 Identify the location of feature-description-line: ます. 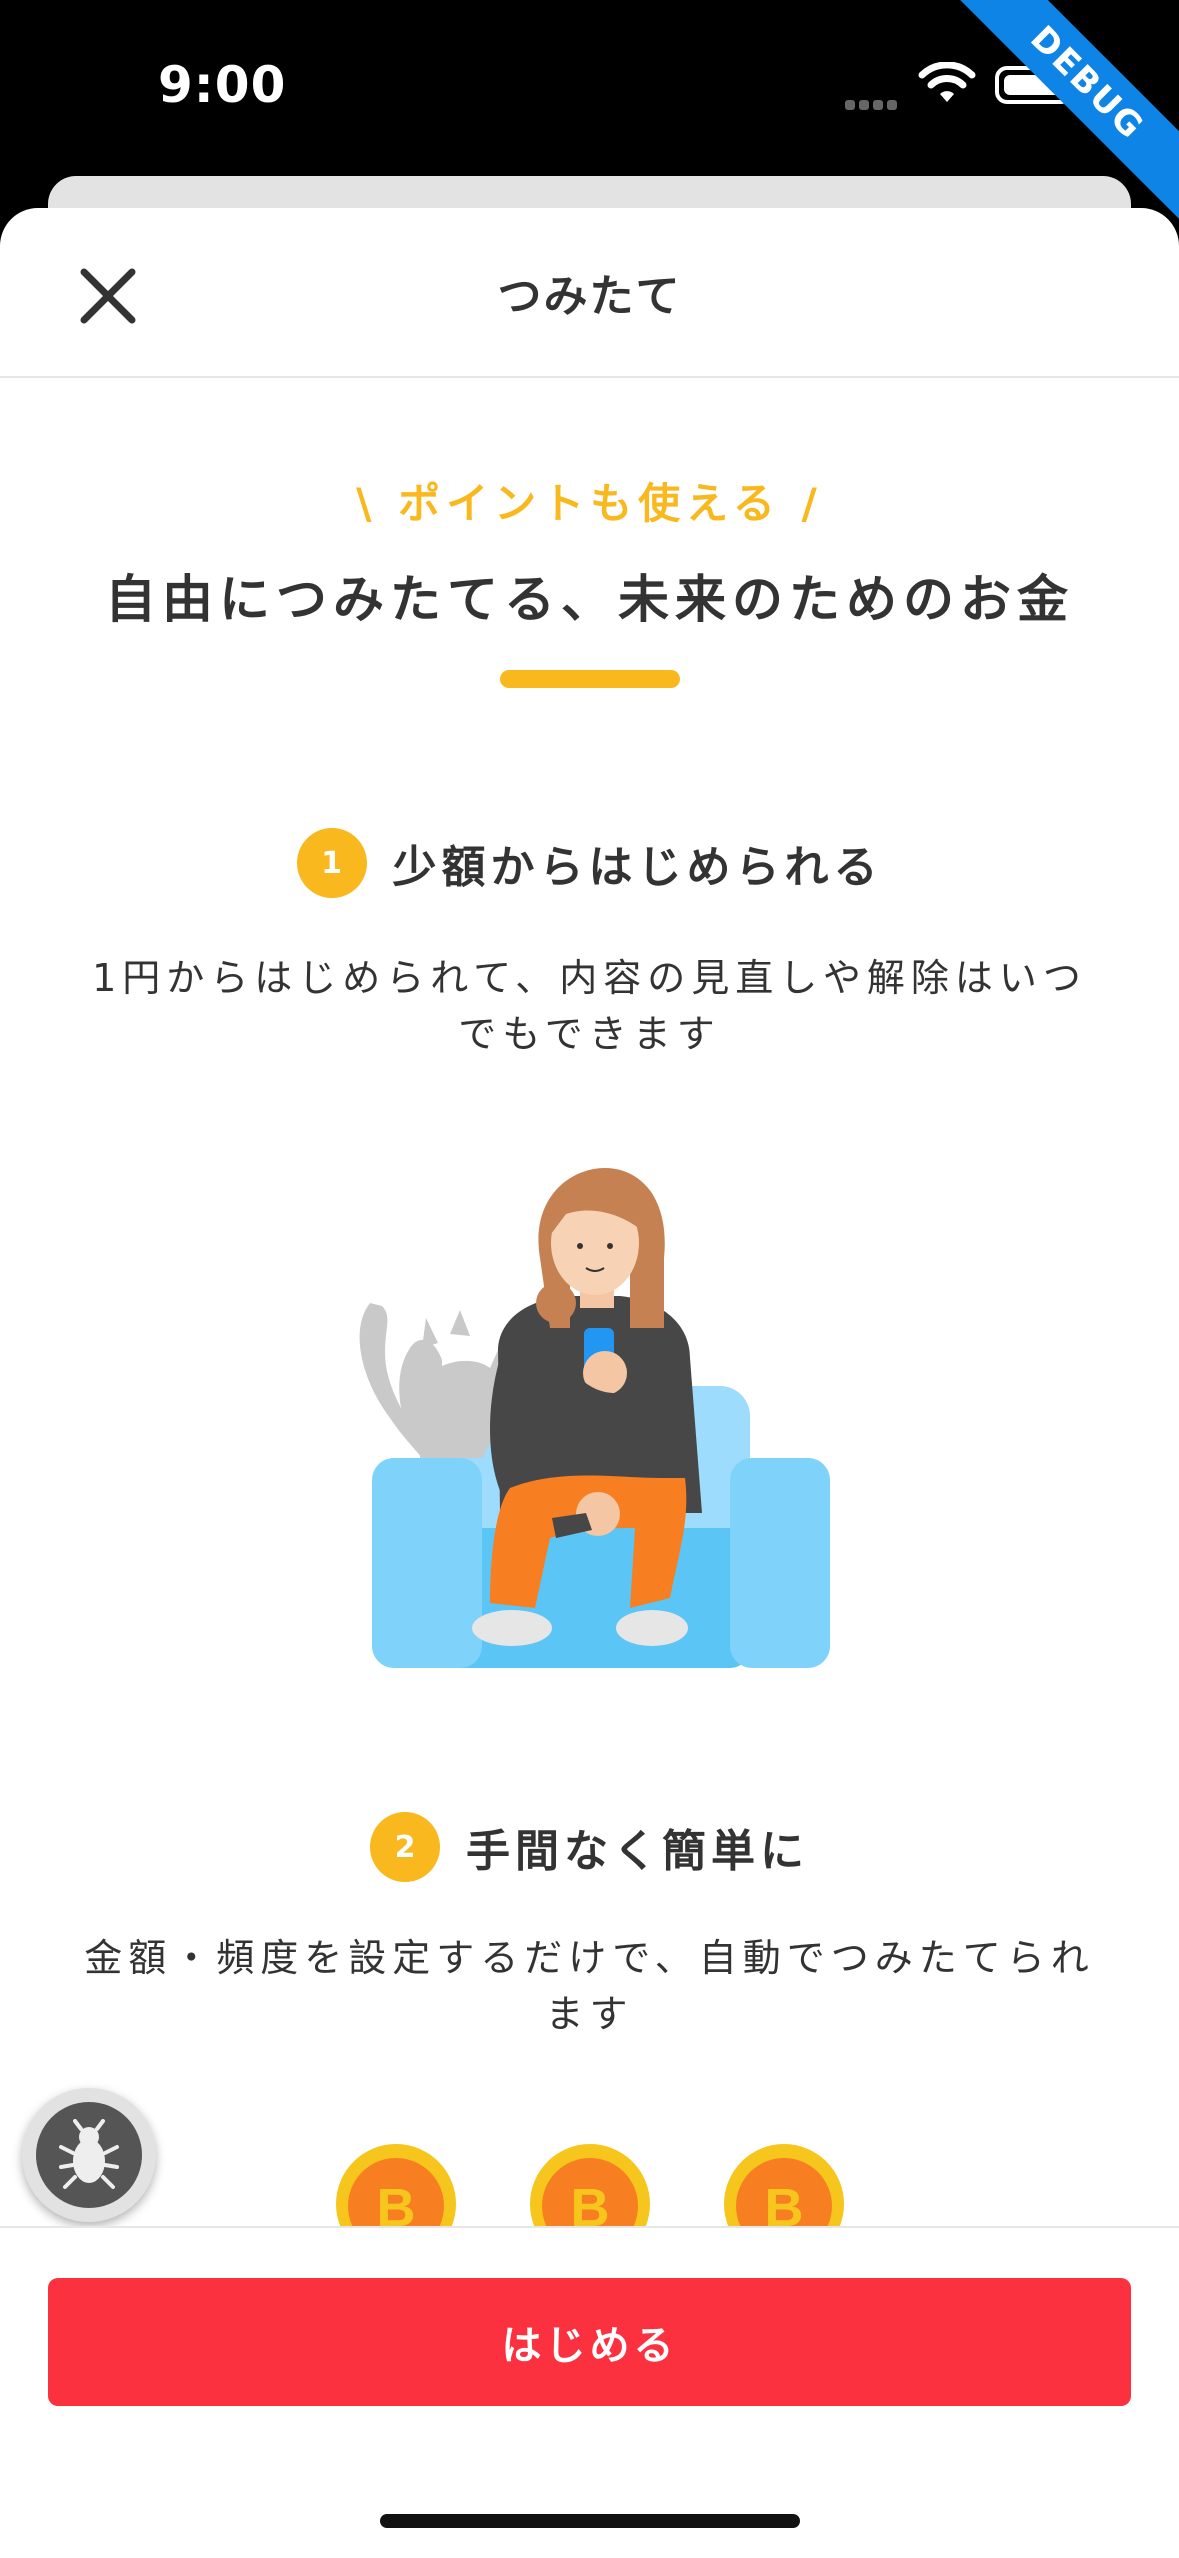
(589, 2014).